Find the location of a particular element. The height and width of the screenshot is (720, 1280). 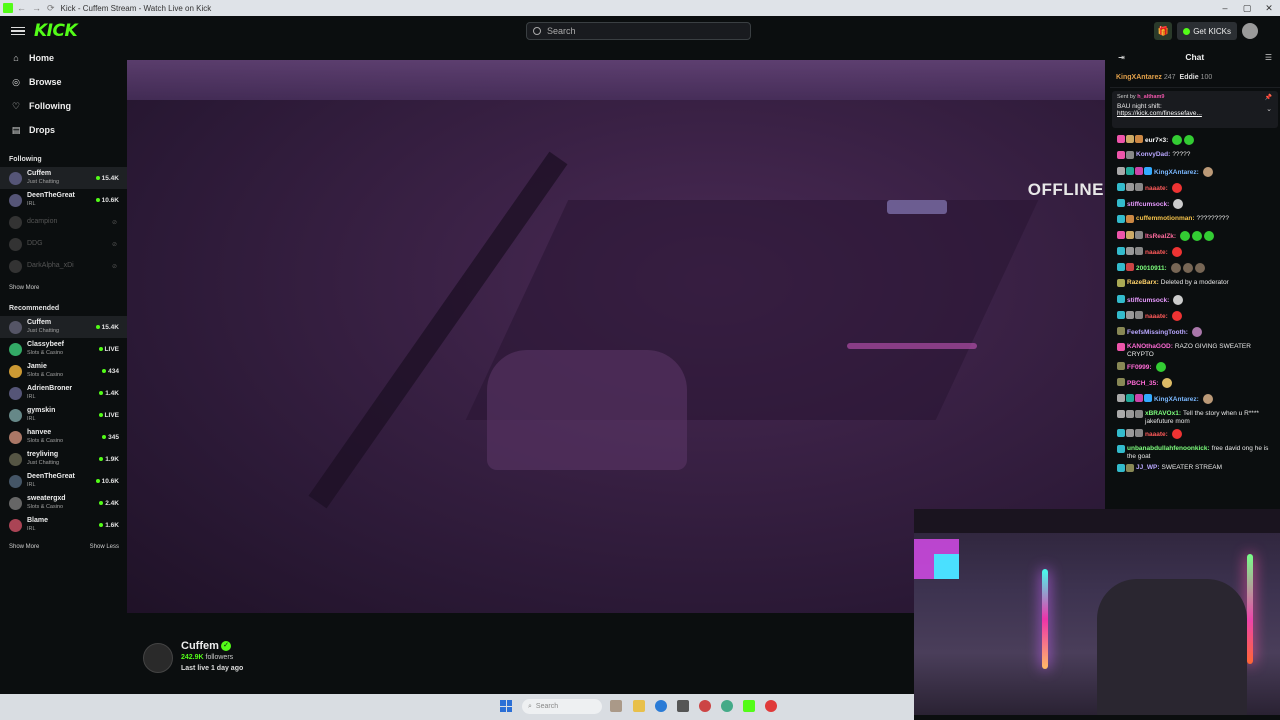

sidebar-nav-following: ♡ Following is located at coordinates (63, 106).